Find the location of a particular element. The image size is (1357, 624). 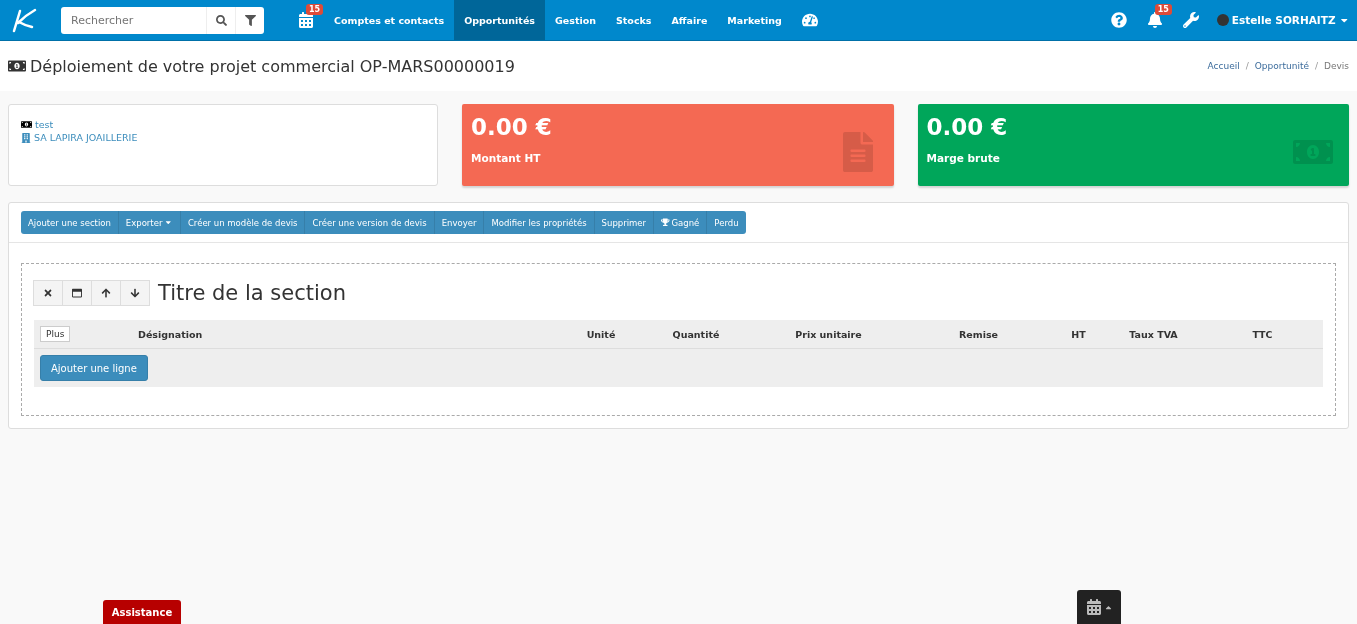

section-title: Titre de la section is located at coordinates (252, 293).